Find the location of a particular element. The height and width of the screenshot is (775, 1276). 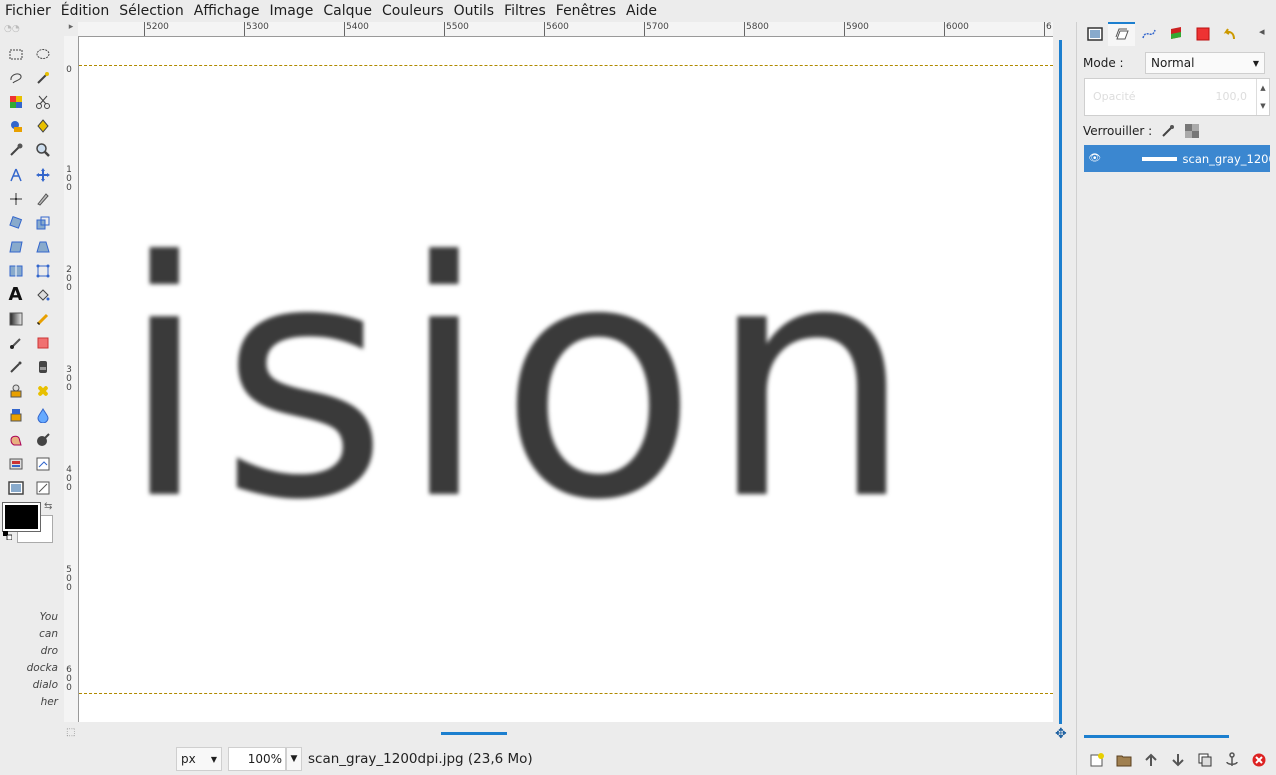

move-icon is located at coordinates (42, 174).